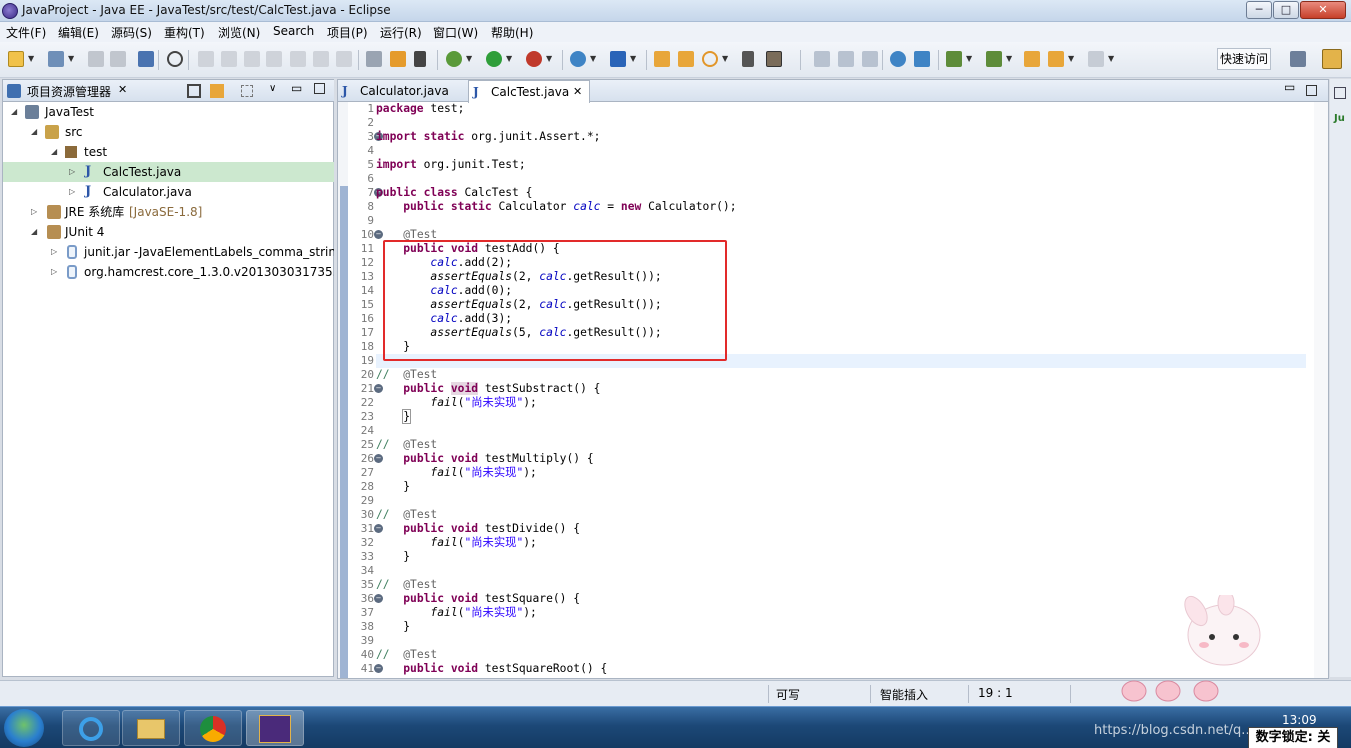 This screenshot has width=1351, height=748. What do you see at coordinates (96, 59) in the screenshot?
I see `save-icon` at bounding box center [96, 59].